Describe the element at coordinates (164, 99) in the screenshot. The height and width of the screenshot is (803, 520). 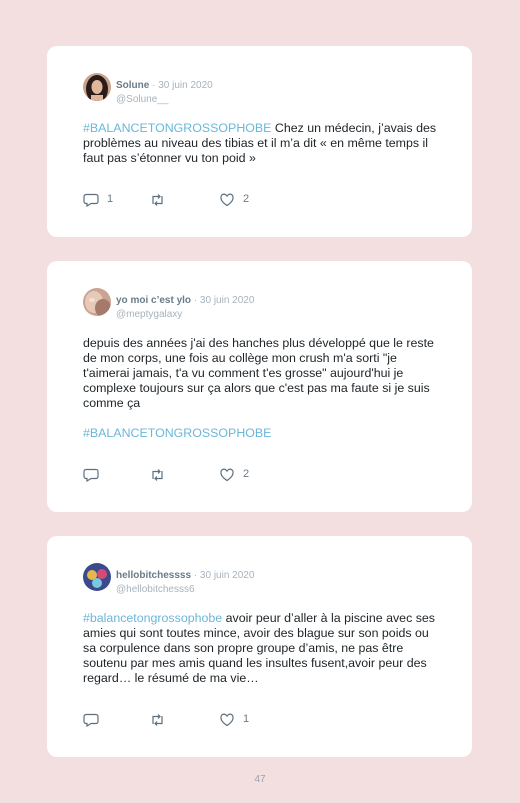
I see `author-handle: @Solune__` at that location.